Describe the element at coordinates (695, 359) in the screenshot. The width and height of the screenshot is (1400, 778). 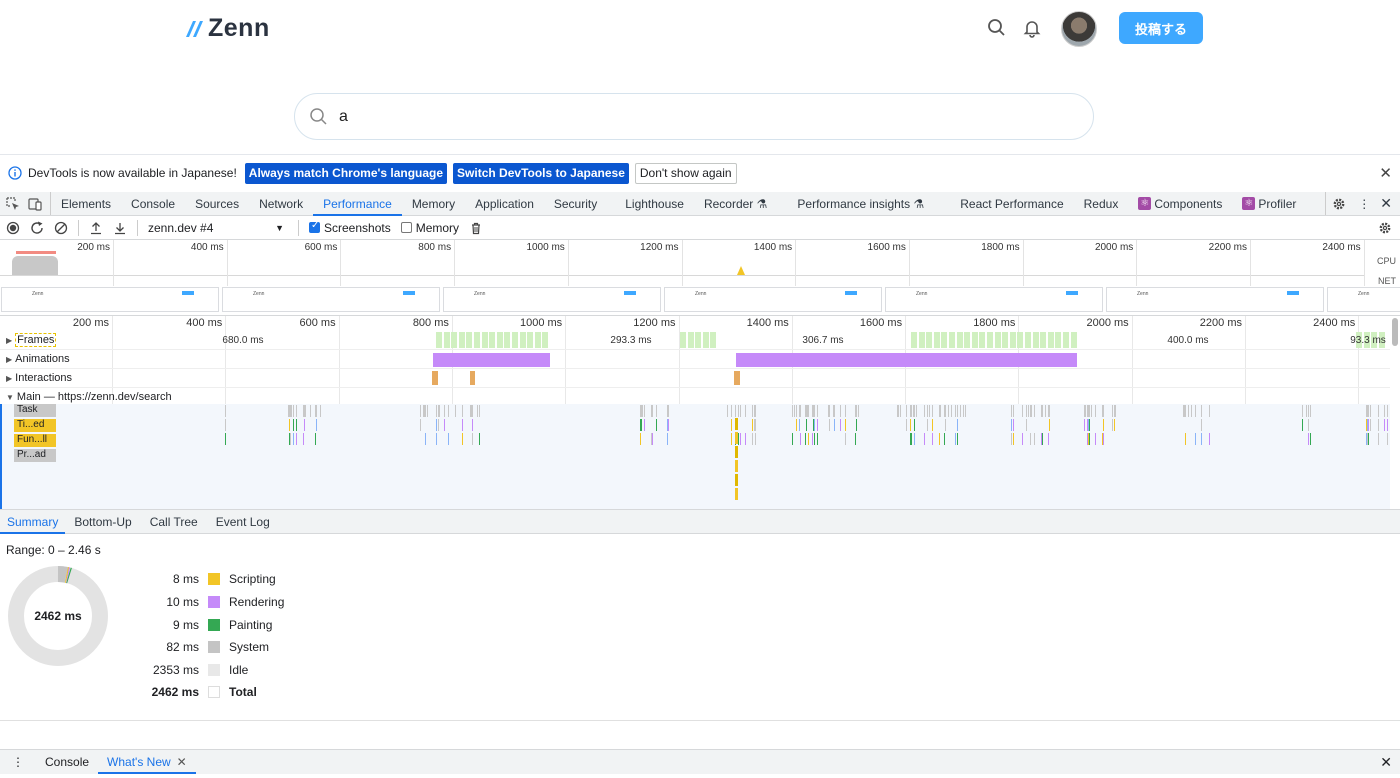
I see `animations-track: ▶ Animations` at that location.